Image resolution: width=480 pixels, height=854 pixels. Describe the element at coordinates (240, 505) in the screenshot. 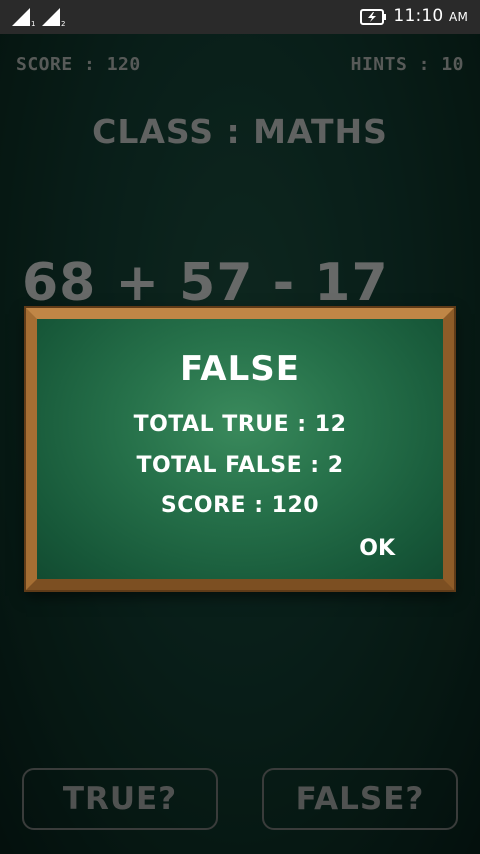

I see `dialog-score-label: SCORE : 120` at that location.